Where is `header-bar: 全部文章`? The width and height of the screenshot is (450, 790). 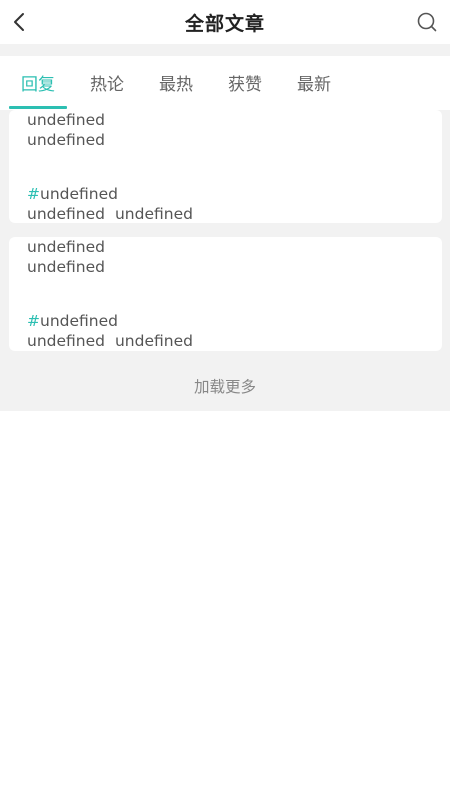 header-bar: 全部文章 is located at coordinates (225, 22).